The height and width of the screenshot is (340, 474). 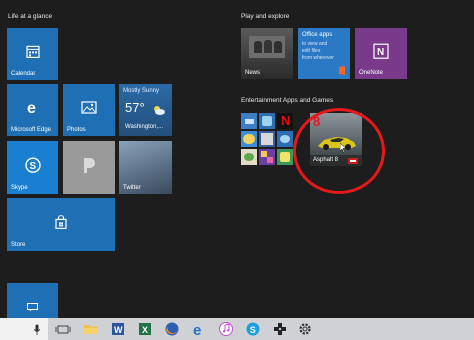 I want to click on shopping-bag-icon, so click(x=61, y=222).